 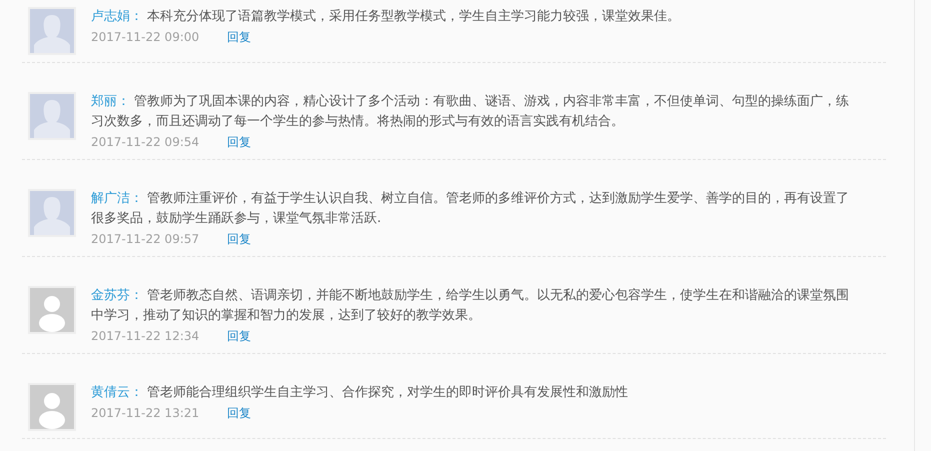 What do you see at coordinates (117, 392) in the screenshot?
I see `author-link: 黄倩云：` at bounding box center [117, 392].